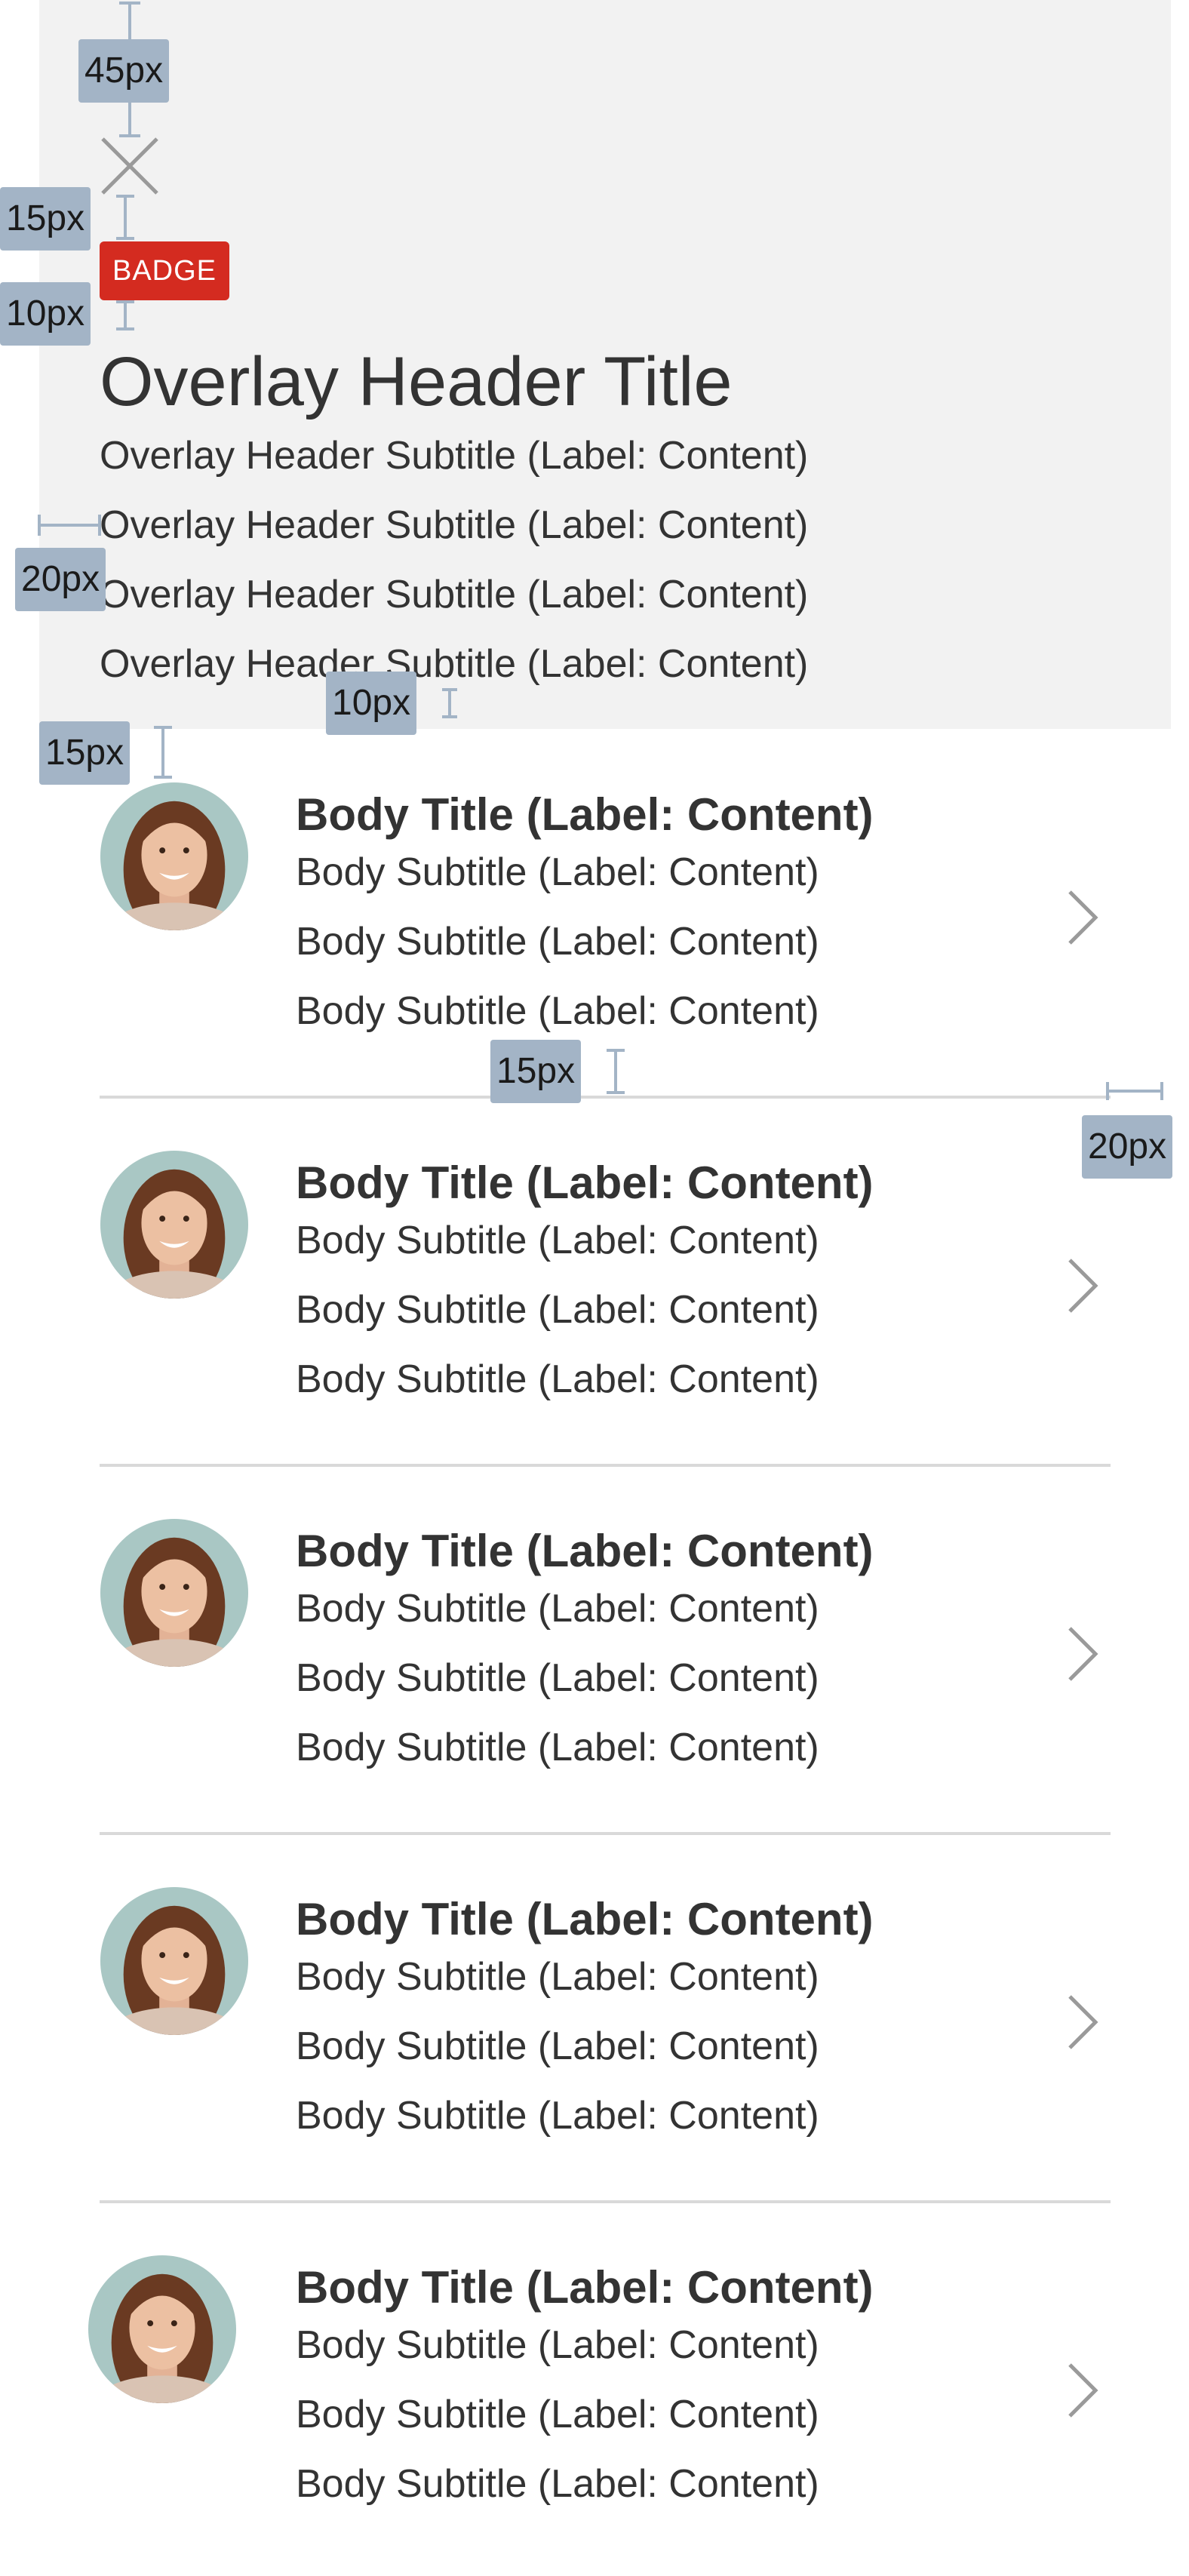  What do you see at coordinates (124, 71) in the screenshot?
I see `spacing-annotation: 45px` at bounding box center [124, 71].